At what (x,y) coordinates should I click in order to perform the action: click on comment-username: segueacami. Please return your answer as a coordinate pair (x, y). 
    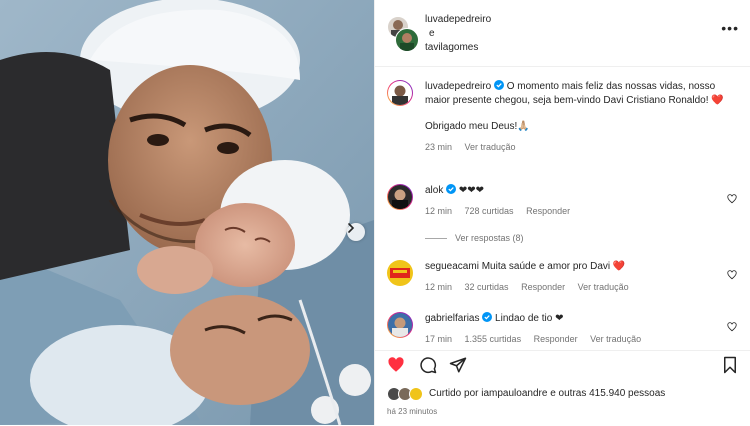
    Looking at the image, I should click on (452, 266).